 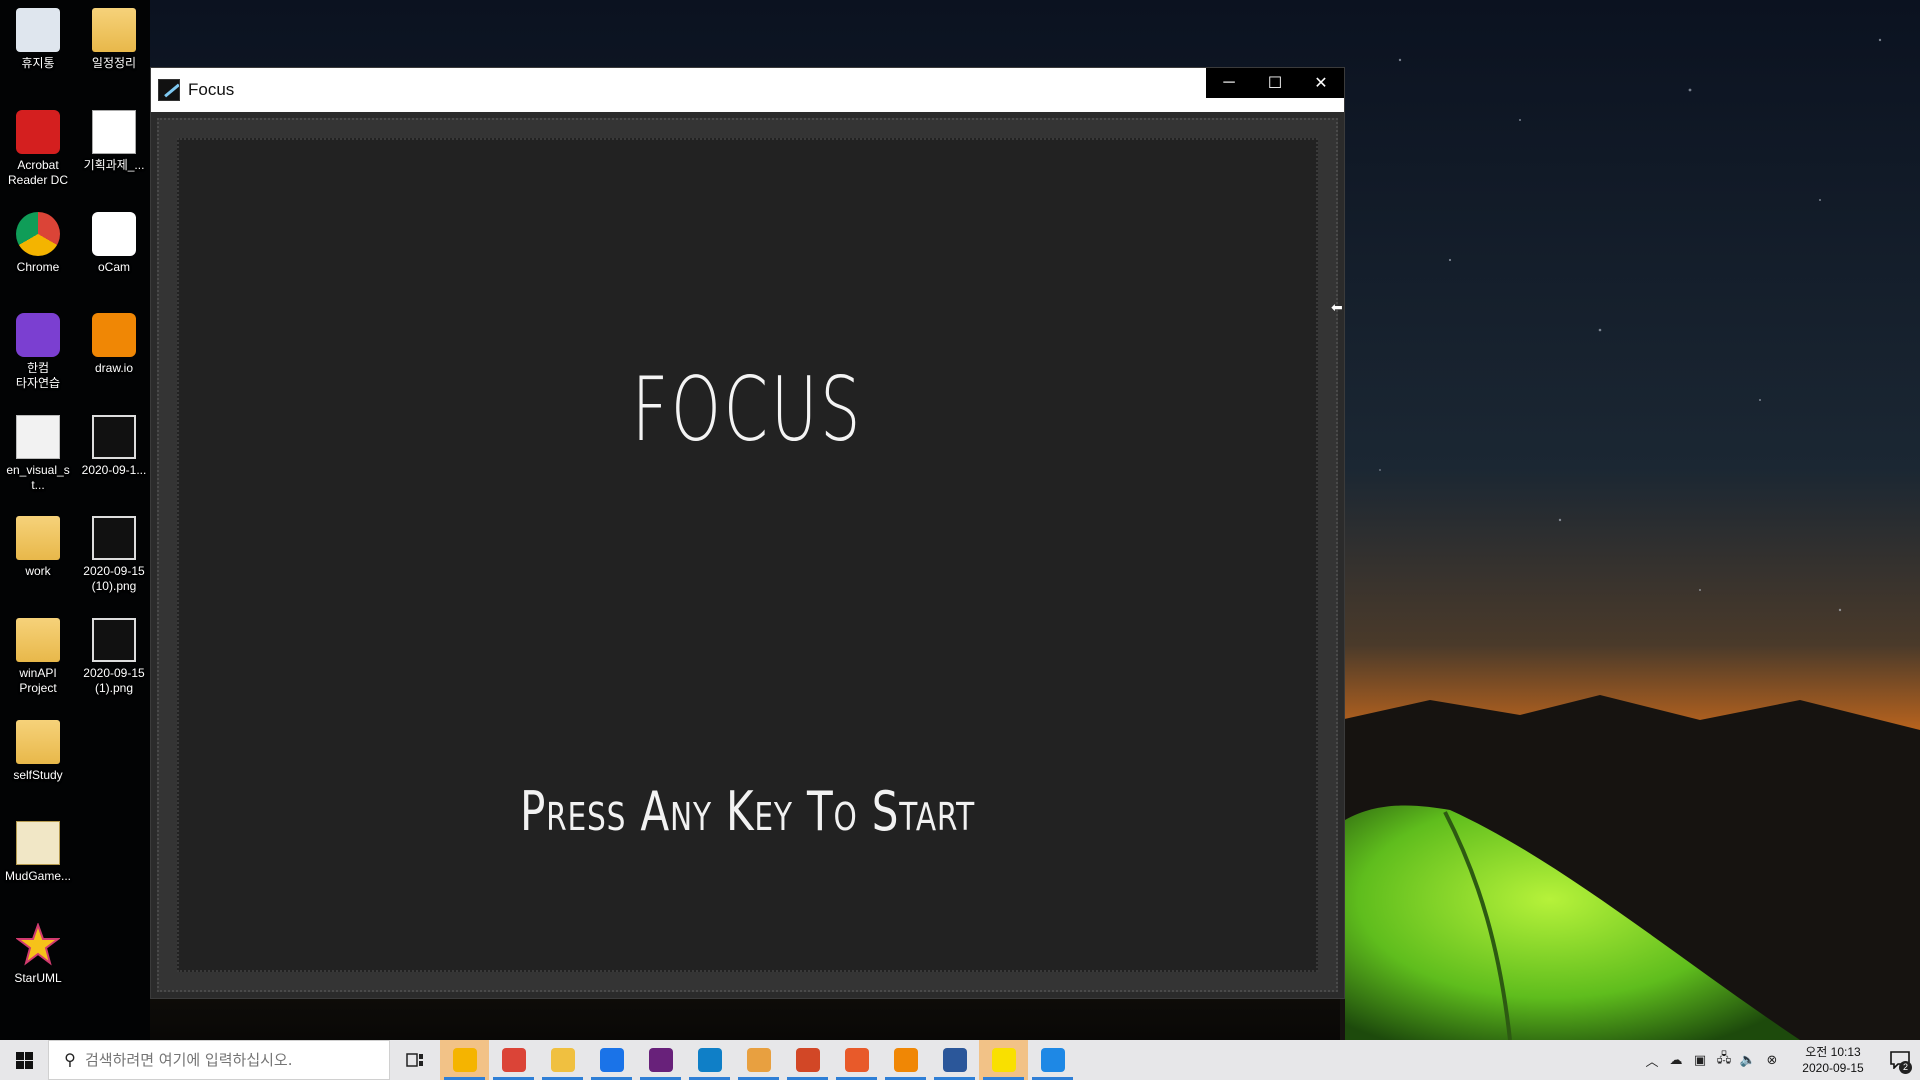 What do you see at coordinates (1833, 1052) in the screenshot?
I see `clock-time: 오전 10:13` at bounding box center [1833, 1052].